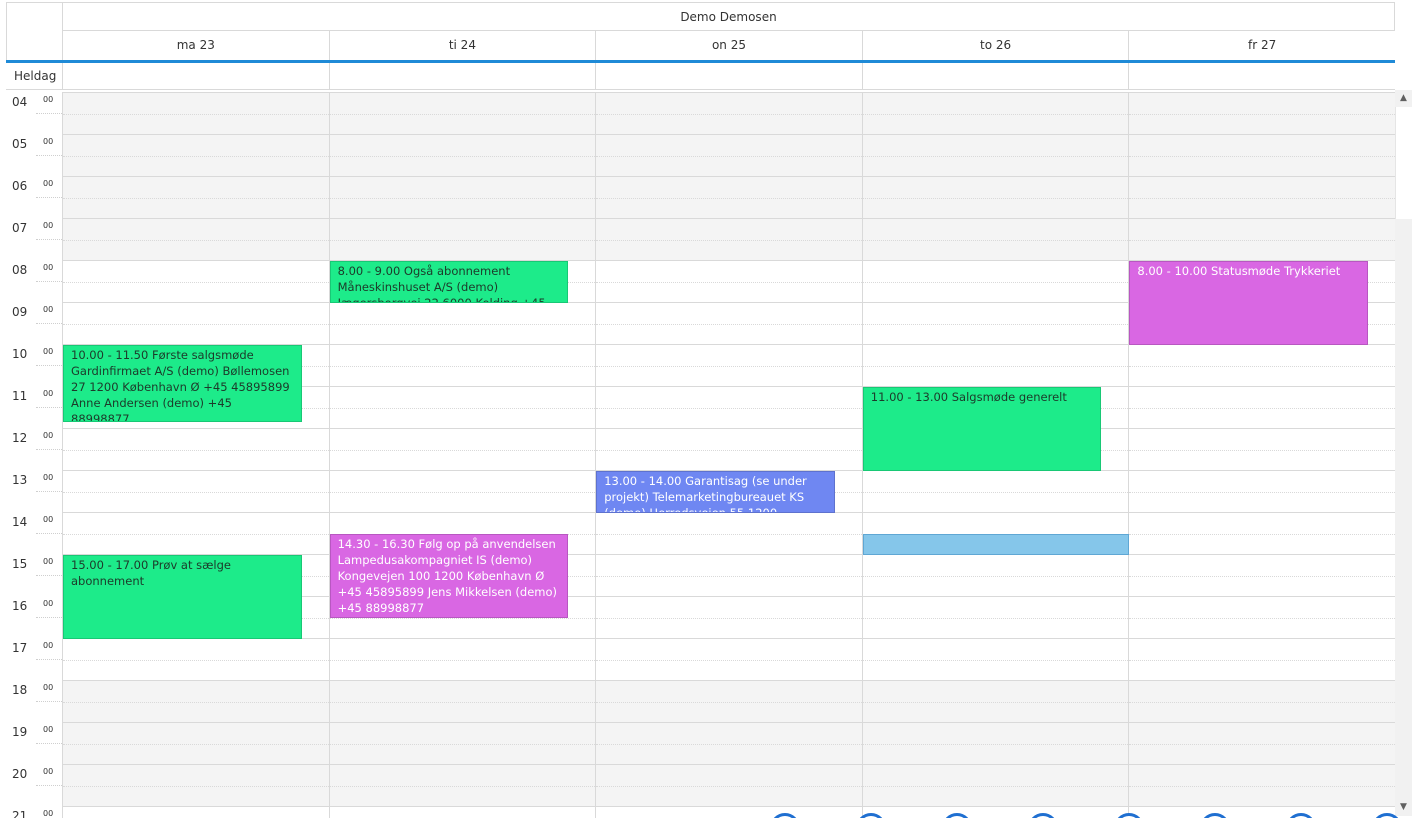 The height and width of the screenshot is (818, 1418). Describe the element at coordinates (1248, 303) in the screenshot. I see `calendar-event: 8.00 - 10.00 Statusmøde Trykkeriet` at that location.